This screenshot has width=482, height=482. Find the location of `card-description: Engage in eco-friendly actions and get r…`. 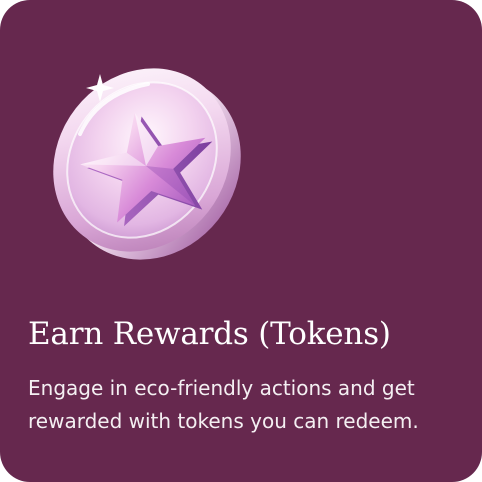

card-description: Engage in eco-friendly actions and get r… is located at coordinates (223, 404).